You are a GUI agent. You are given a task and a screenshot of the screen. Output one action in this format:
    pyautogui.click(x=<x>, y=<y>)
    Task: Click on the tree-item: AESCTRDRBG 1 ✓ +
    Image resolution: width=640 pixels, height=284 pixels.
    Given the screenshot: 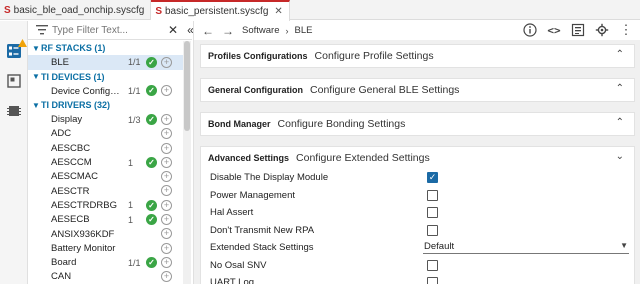 What is the action you would take?
    pyautogui.click(x=105, y=205)
    